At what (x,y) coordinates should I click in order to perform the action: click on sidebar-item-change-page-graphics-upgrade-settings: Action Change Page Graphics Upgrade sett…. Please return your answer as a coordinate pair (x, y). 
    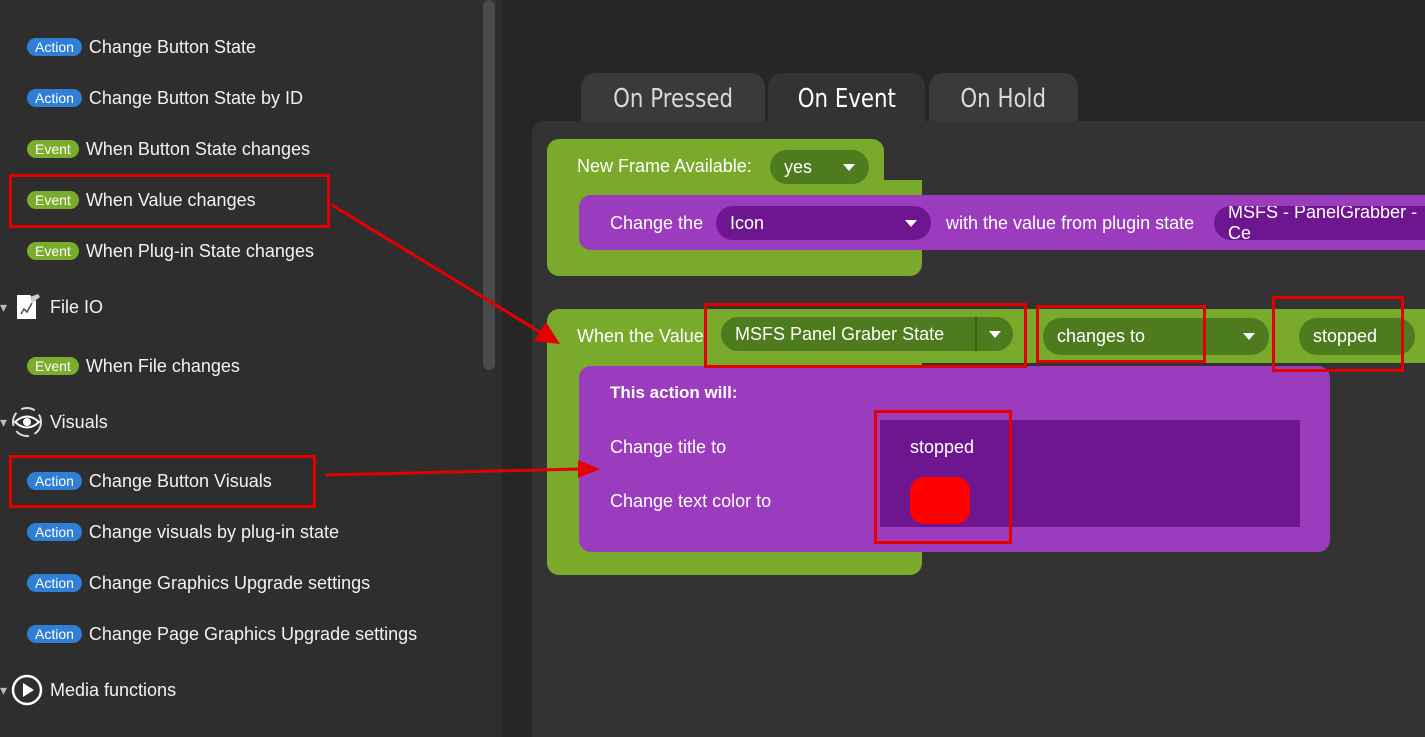
    Looking at the image, I should click on (222, 634).